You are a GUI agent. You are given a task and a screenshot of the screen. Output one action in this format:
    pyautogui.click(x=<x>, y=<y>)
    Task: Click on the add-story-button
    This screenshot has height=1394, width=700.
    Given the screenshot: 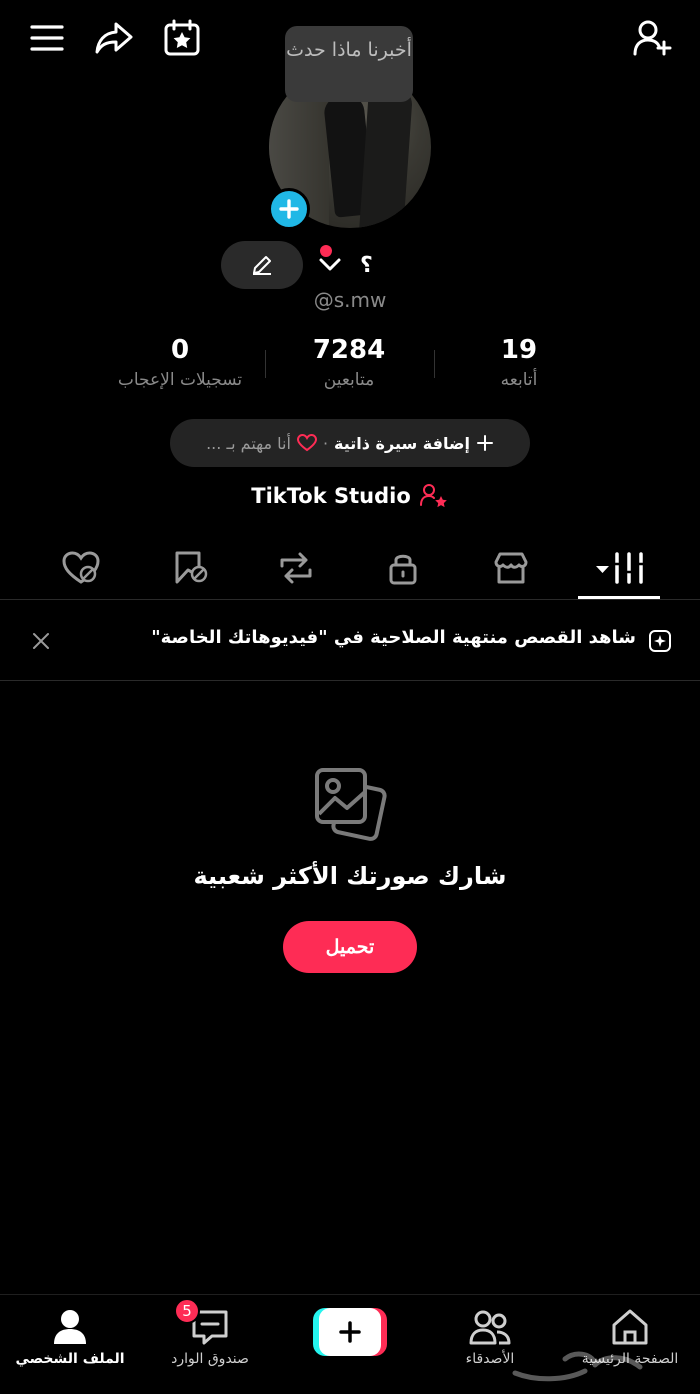 What is the action you would take?
    pyautogui.click(x=289, y=209)
    